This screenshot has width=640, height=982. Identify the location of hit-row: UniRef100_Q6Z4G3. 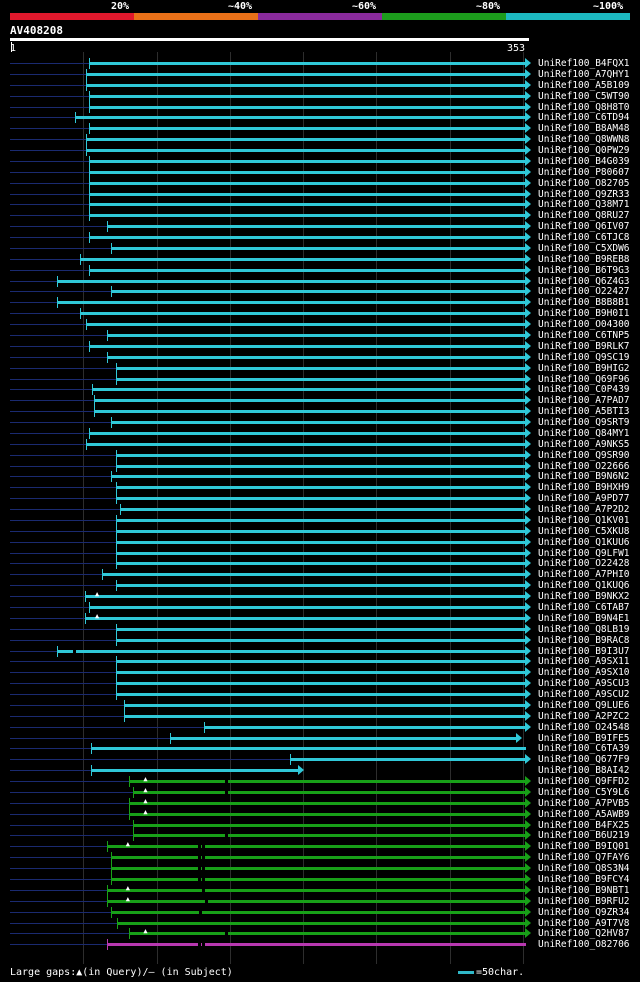
(320, 281).